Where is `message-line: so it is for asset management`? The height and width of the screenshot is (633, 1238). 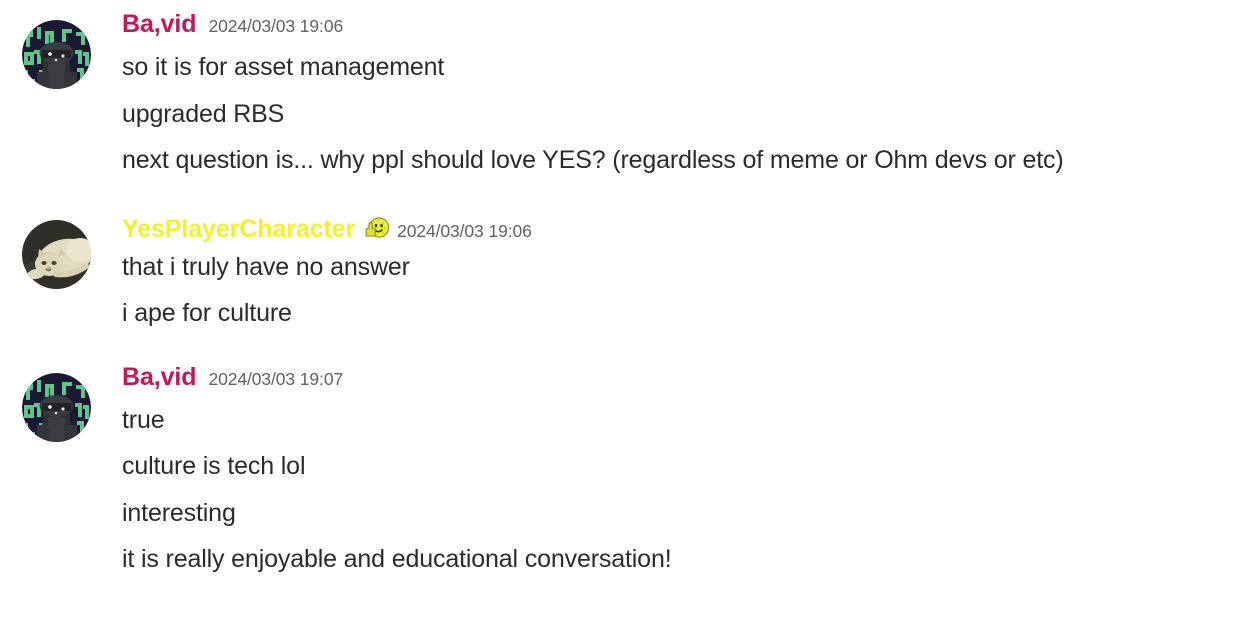 message-line: so it is for asset management is located at coordinates (283, 67).